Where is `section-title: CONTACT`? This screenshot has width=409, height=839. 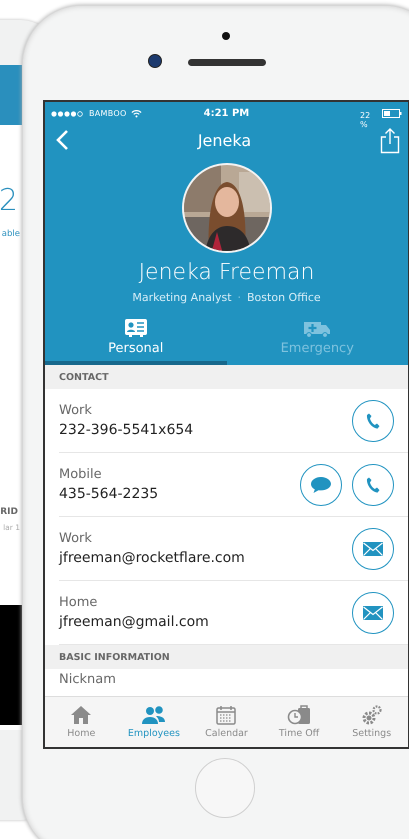 section-title: CONTACT is located at coordinates (84, 377).